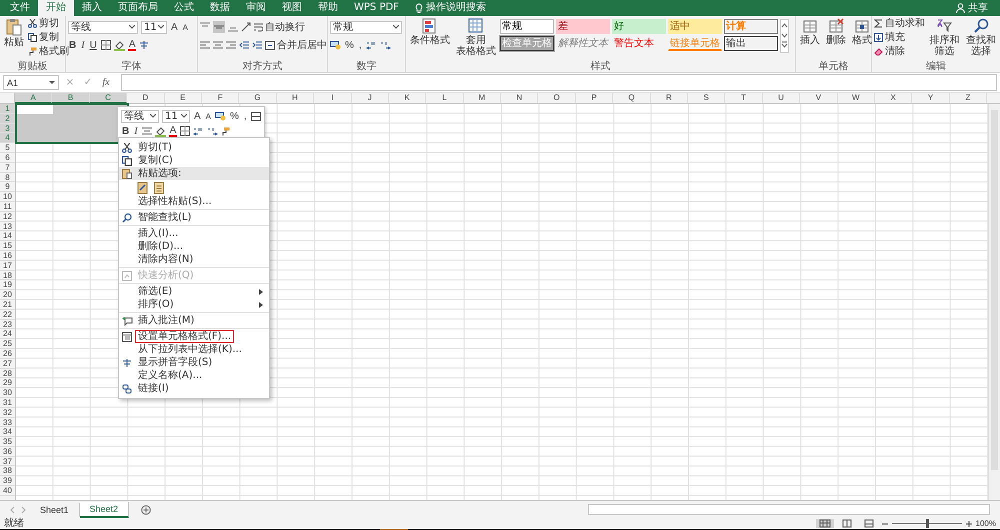  Describe the element at coordinates (885, 523) in the screenshot. I see `zoom-out-icon` at that location.